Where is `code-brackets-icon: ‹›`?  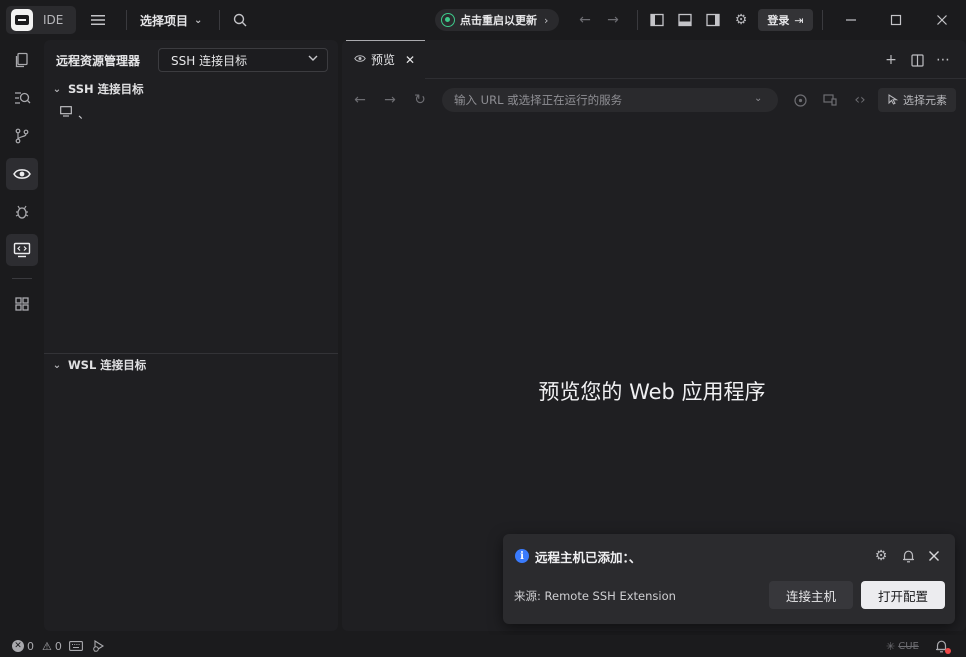
code-brackets-icon: ‹› is located at coordinates (860, 100).